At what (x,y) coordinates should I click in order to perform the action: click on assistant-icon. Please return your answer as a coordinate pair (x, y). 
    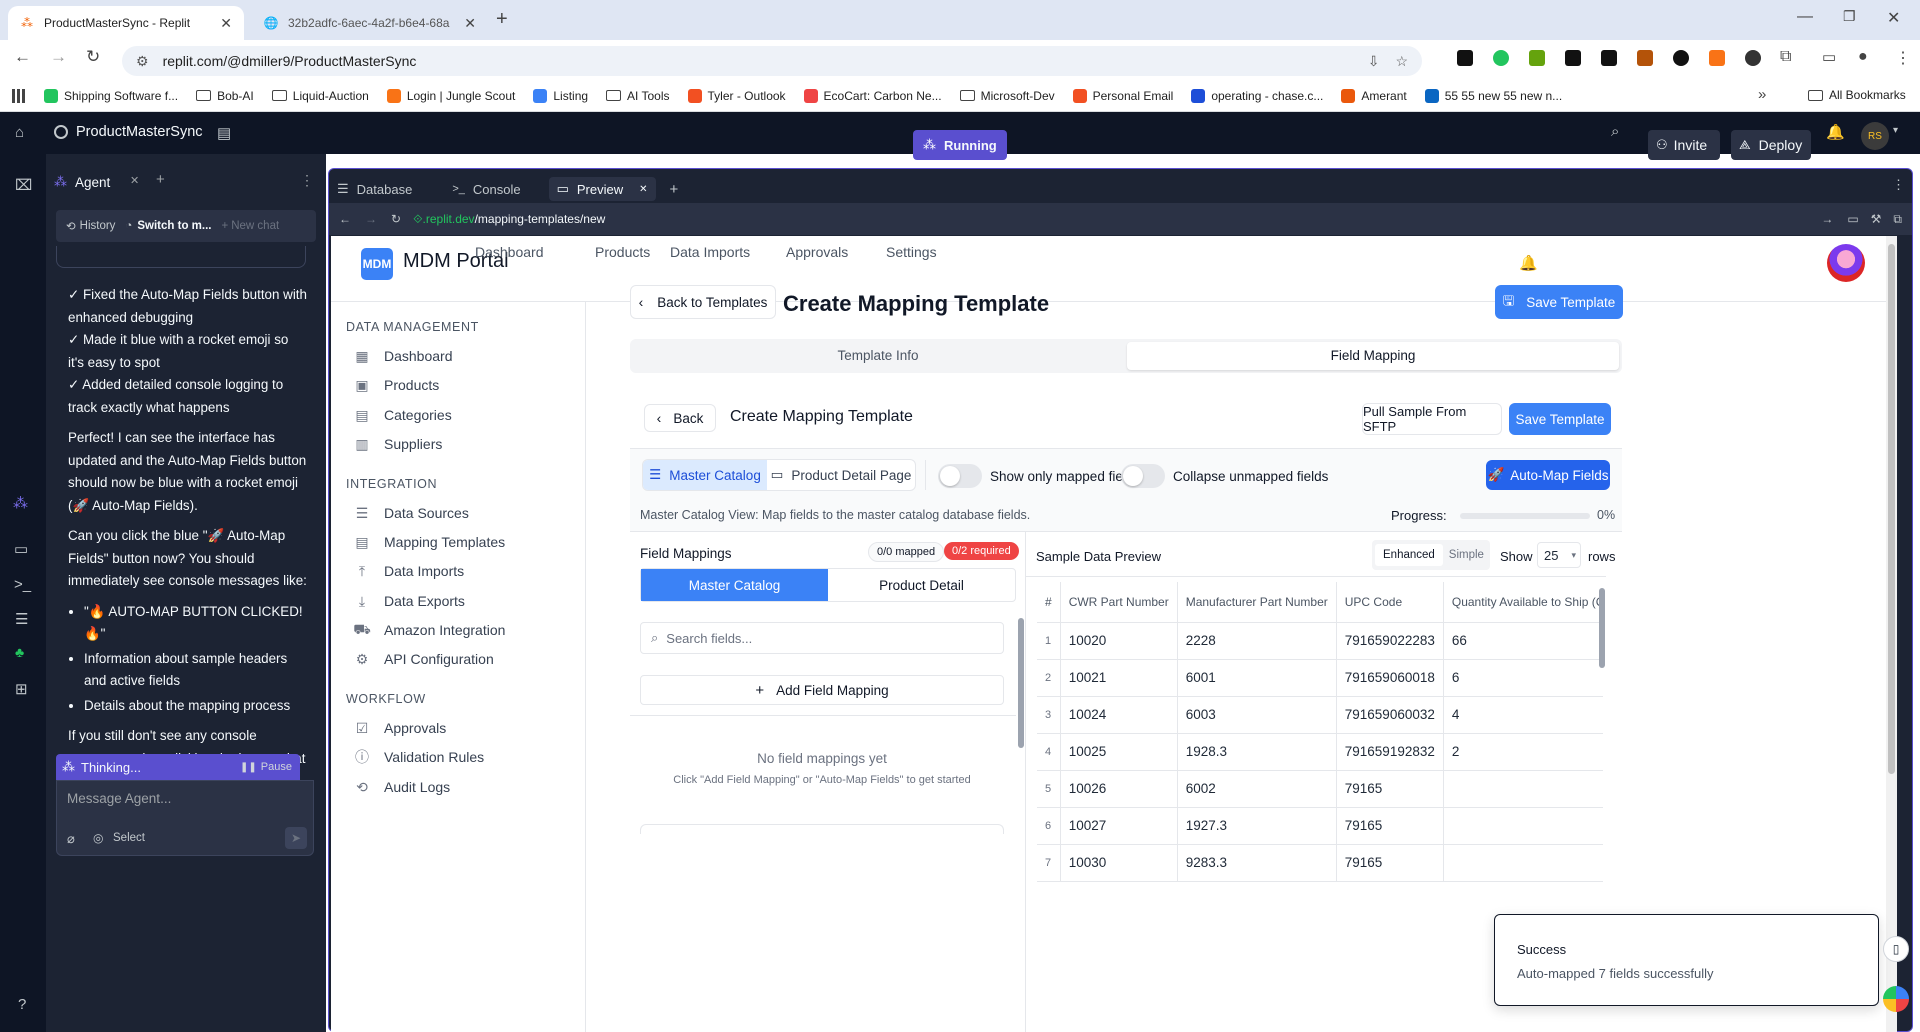
    Looking at the image, I should click on (1896, 999).